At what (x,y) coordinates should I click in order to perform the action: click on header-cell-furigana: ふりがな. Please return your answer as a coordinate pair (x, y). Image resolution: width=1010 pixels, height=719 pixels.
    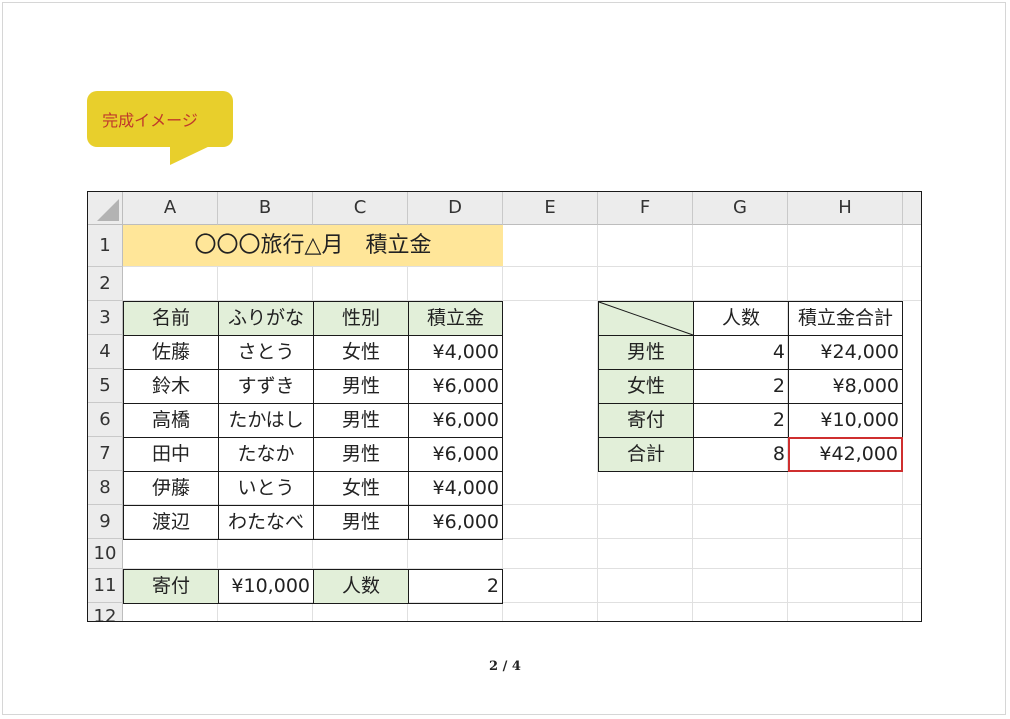
    Looking at the image, I should click on (266, 318).